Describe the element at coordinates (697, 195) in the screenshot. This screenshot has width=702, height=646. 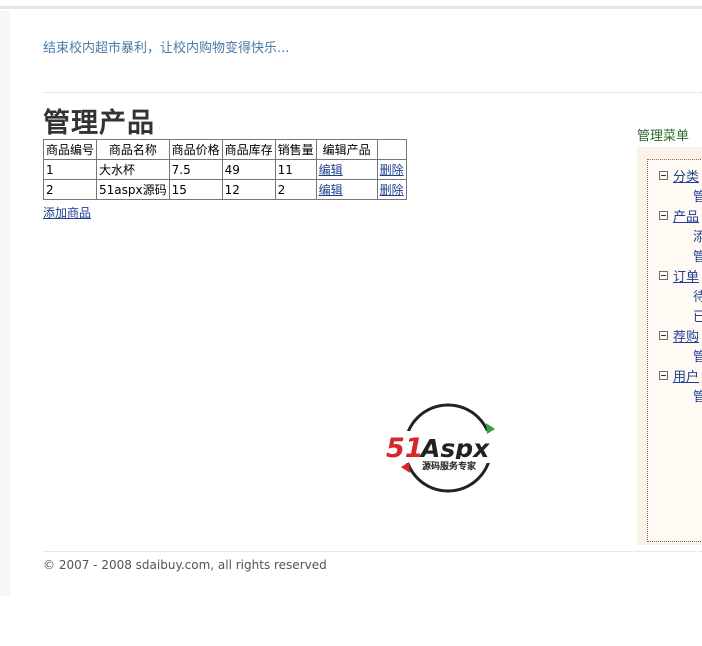
I see `sidebar-item-category-manage: 管` at that location.